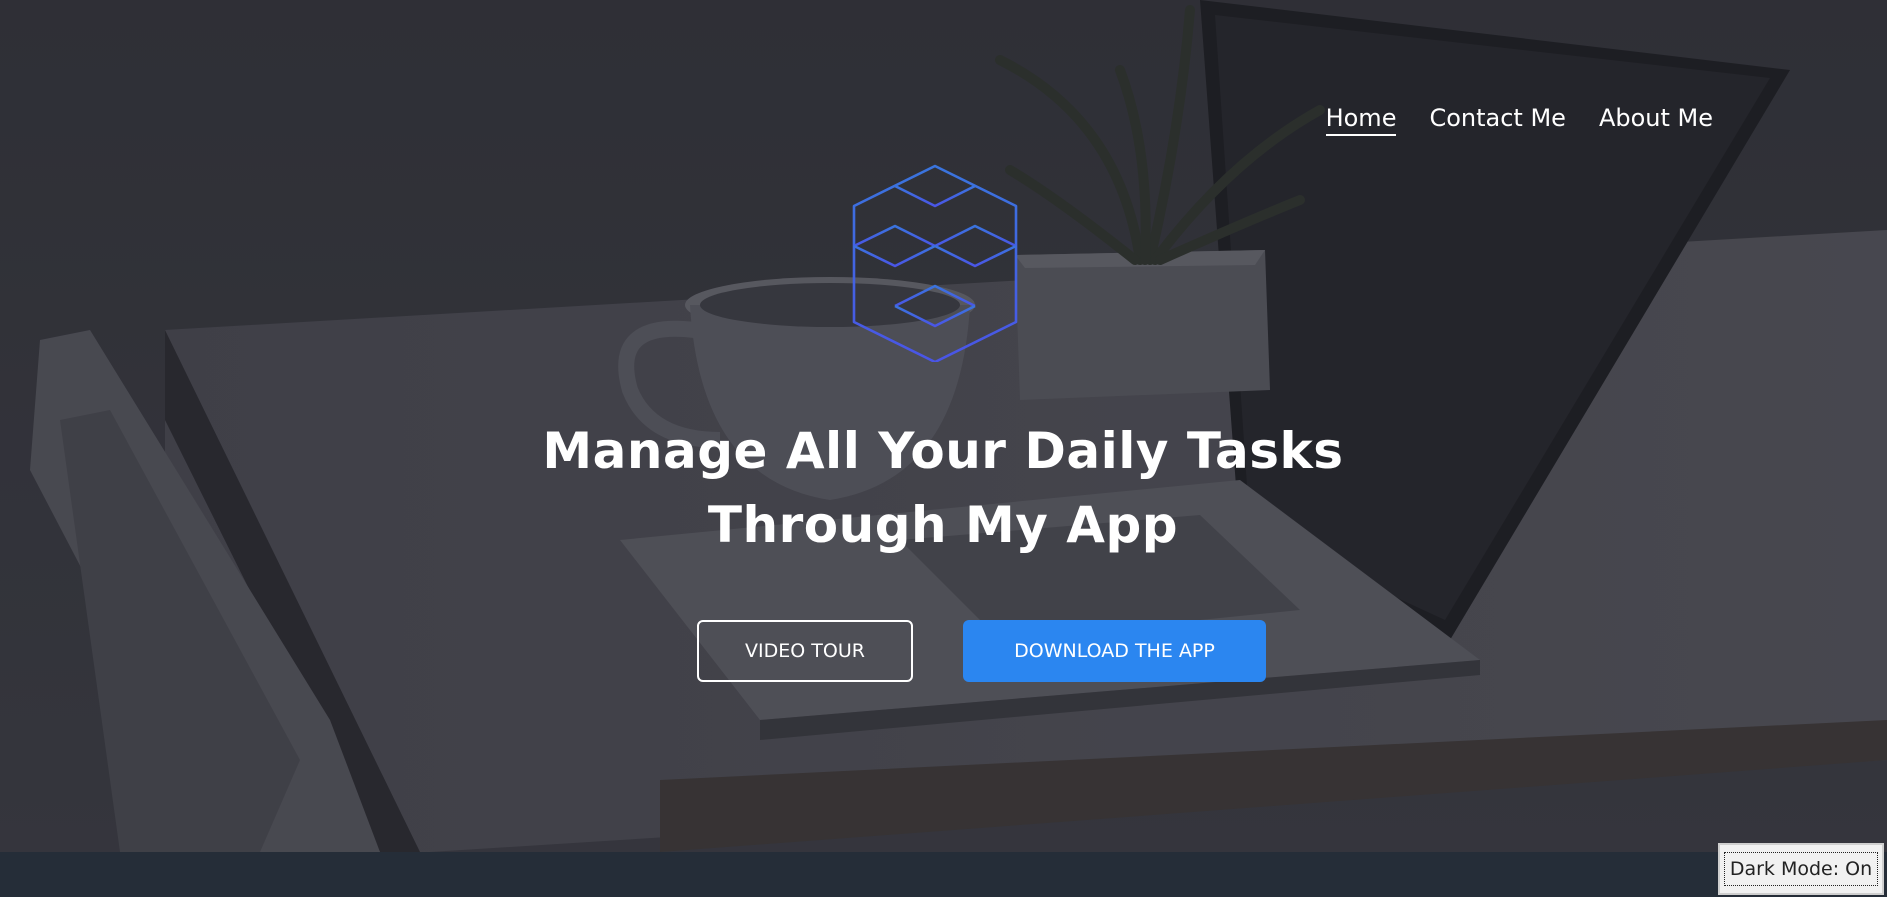  I want to click on nav-item-about-me: About Me, so click(1656, 119).